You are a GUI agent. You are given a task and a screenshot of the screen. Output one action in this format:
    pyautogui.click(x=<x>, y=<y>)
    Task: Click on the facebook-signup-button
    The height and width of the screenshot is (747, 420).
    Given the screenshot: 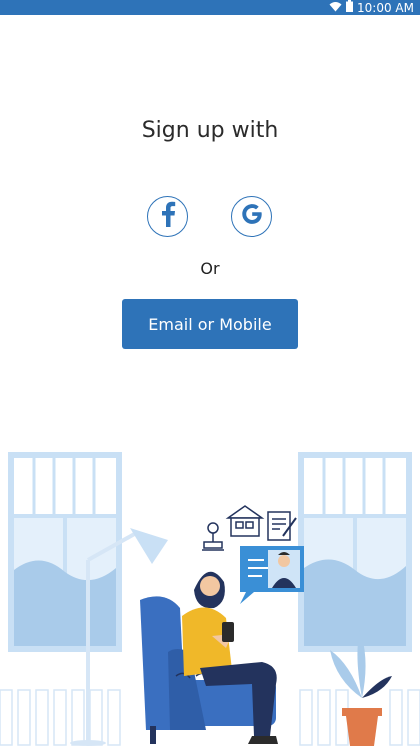 What is the action you would take?
    pyautogui.click(x=167, y=216)
    